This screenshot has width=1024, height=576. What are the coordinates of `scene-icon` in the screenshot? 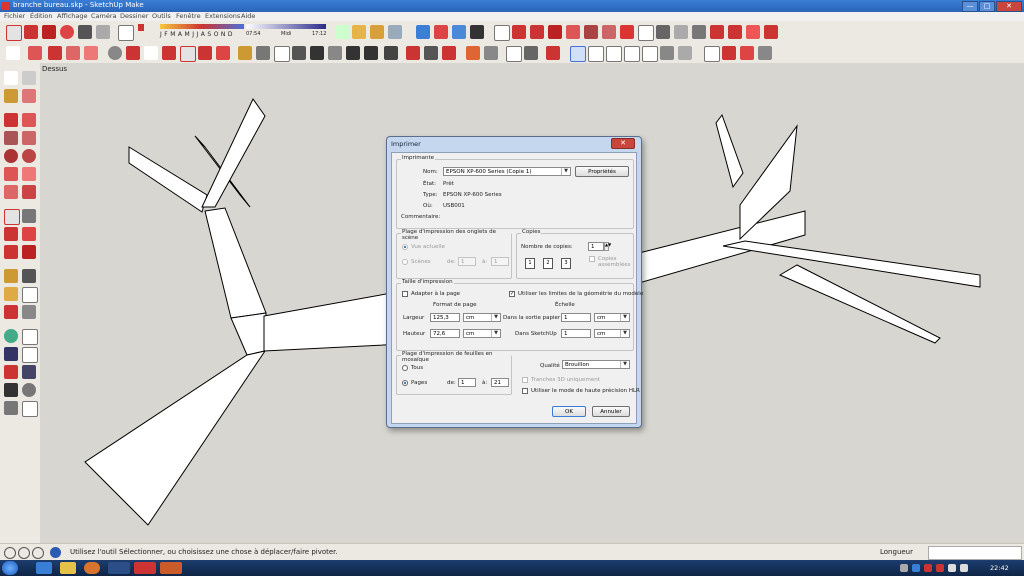 It's located at (477, 32).